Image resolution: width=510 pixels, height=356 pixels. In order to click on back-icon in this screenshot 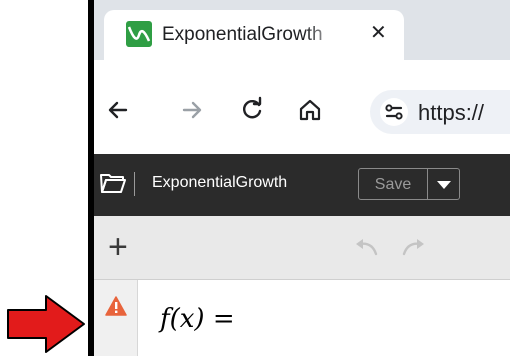, I will do `click(118, 110)`.